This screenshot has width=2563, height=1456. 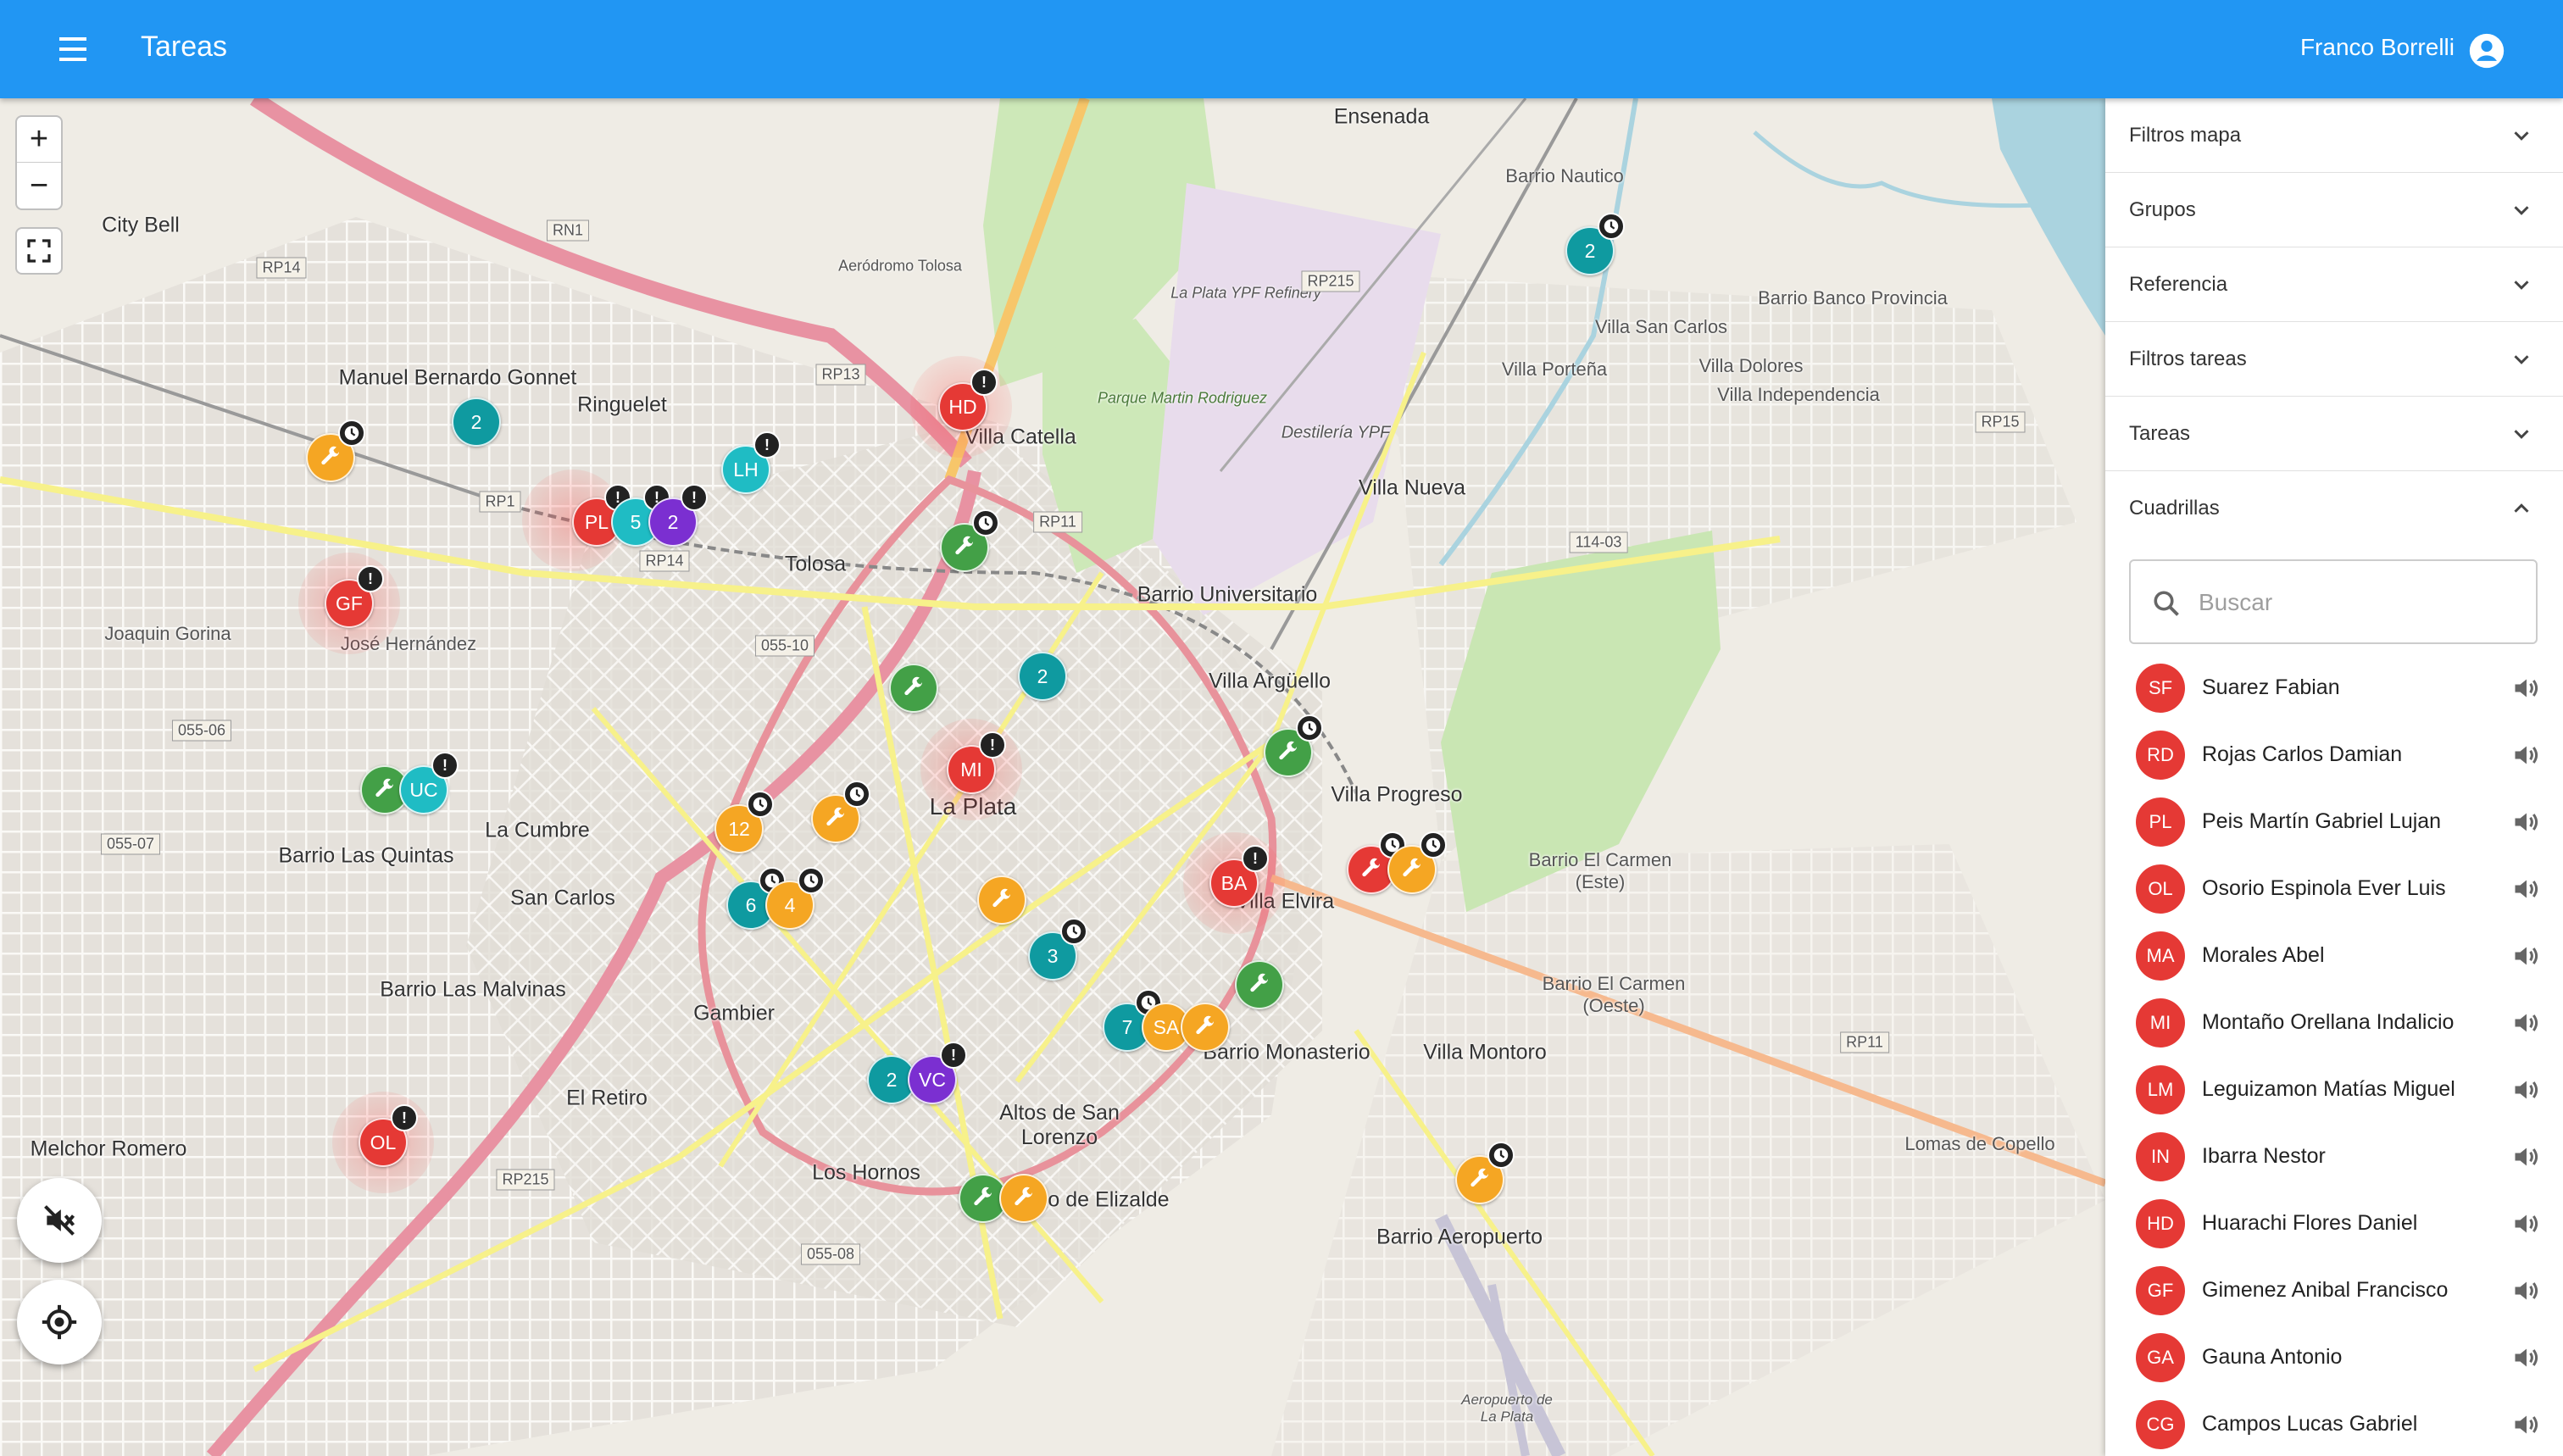 I want to click on place-label: Barrio Las Quintas, so click(x=366, y=856).